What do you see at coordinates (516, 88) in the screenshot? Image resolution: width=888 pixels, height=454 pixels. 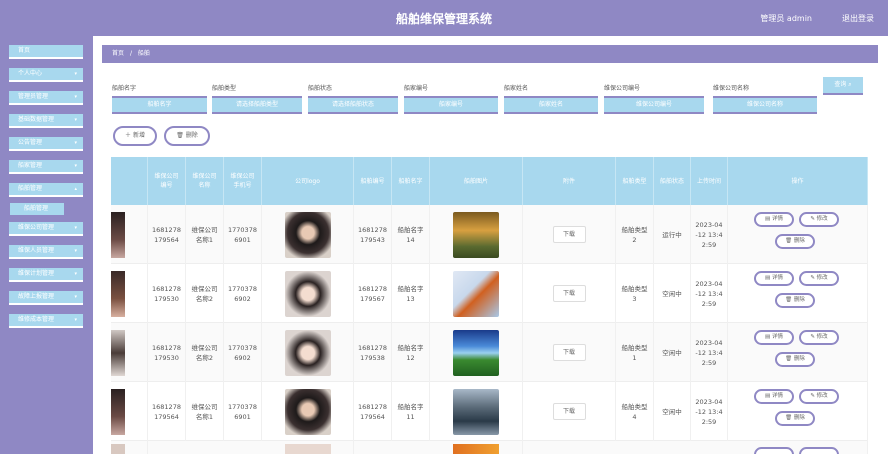 I see `filter-label-owner-name: 船家姓名` at bounding box center [516, 88].